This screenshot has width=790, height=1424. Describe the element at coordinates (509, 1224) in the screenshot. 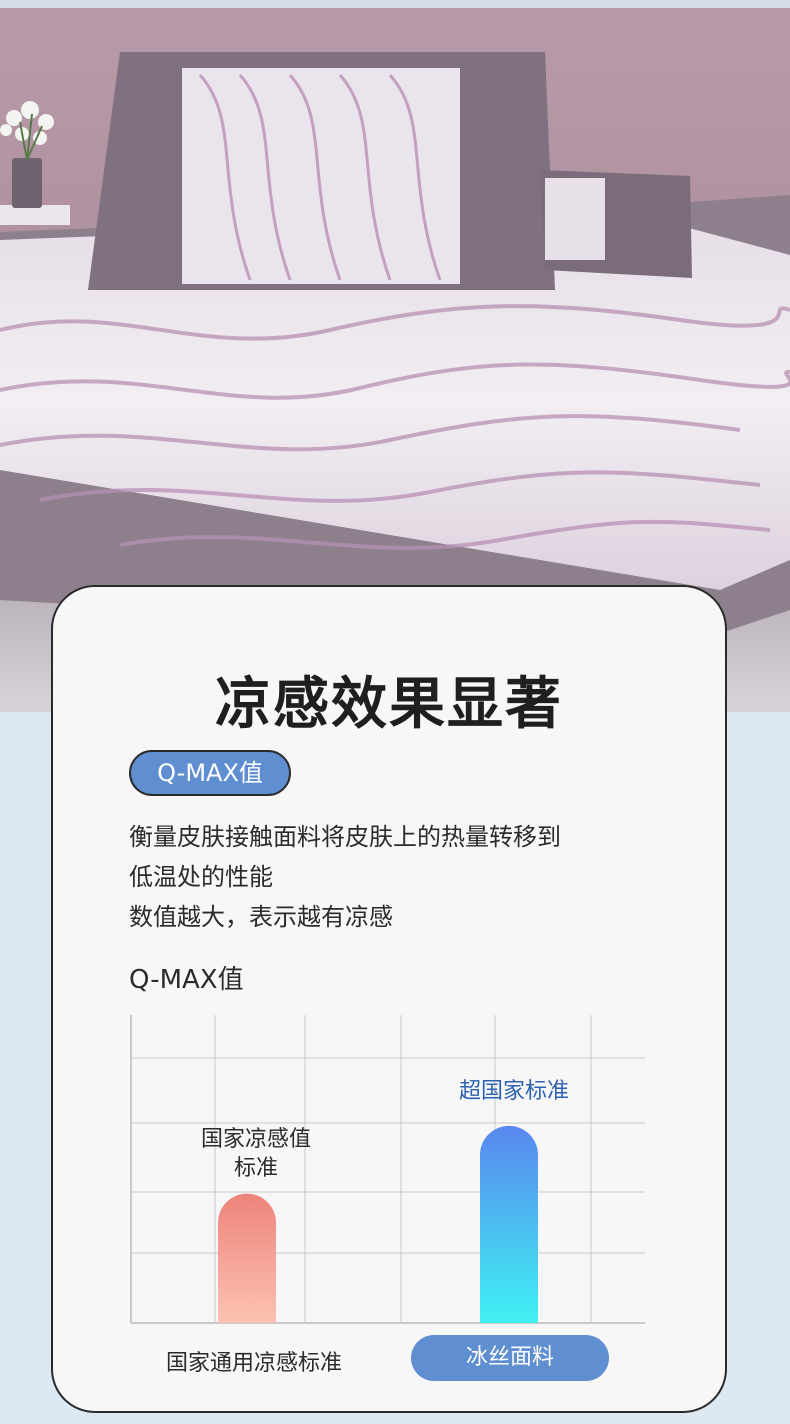

I see `bar-fabric` at that location.